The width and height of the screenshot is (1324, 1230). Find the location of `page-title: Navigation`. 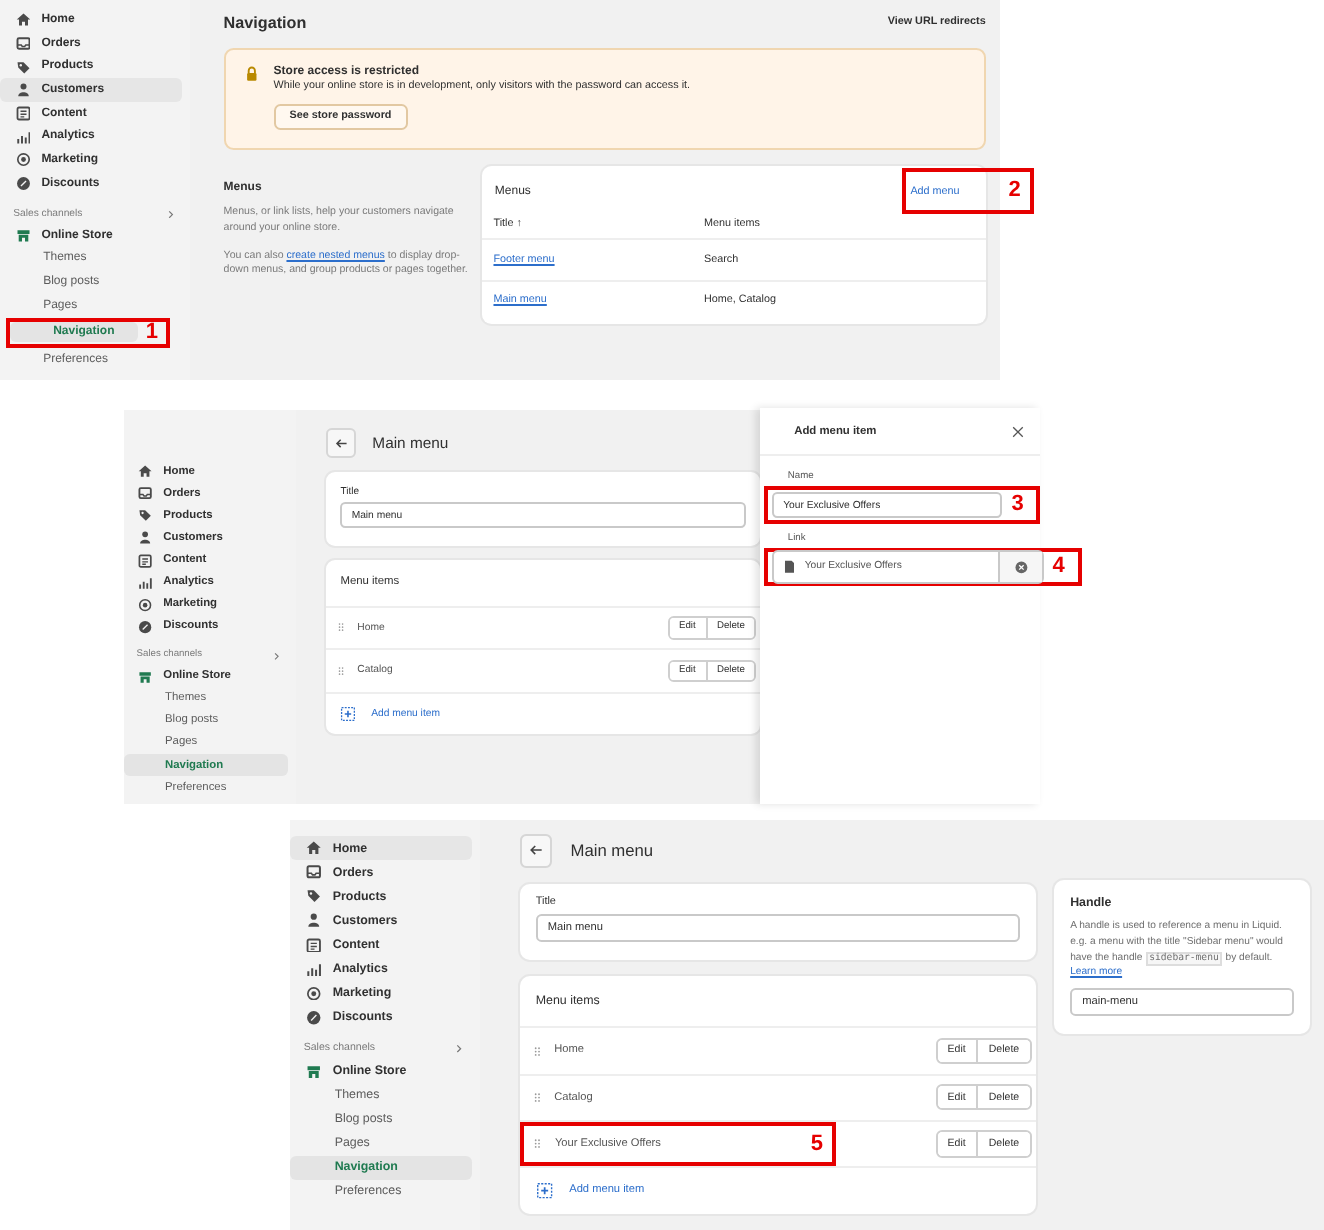

page-title: Navigation is located at coordinates (265, 22).